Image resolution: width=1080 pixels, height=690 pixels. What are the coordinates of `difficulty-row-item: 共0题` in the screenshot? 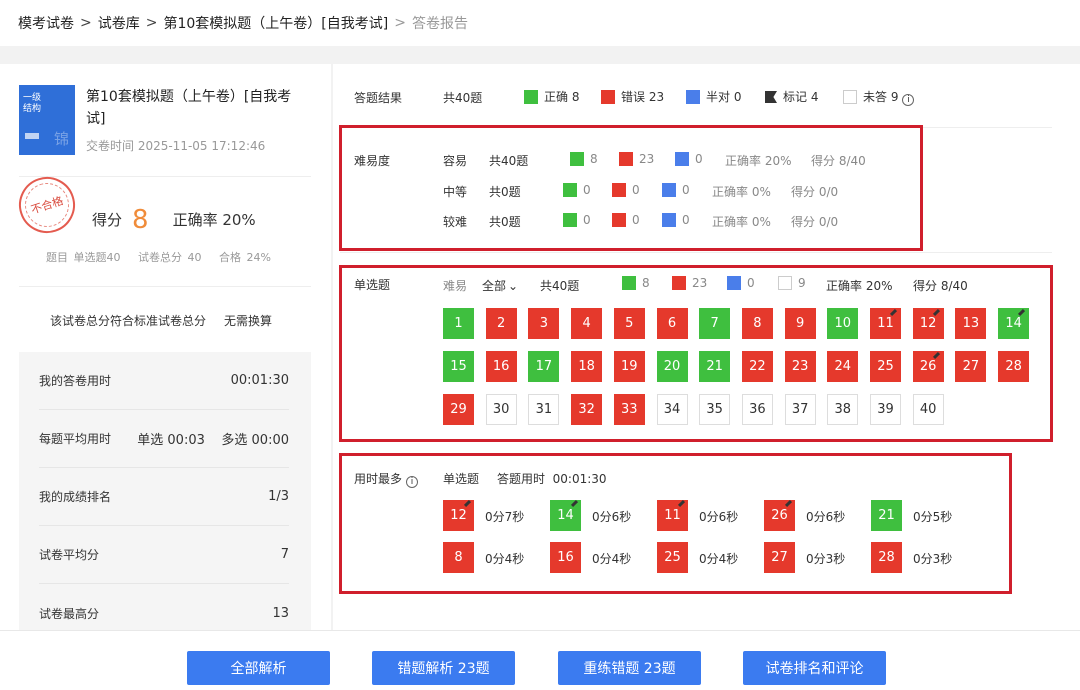 It's located at (505, 191).